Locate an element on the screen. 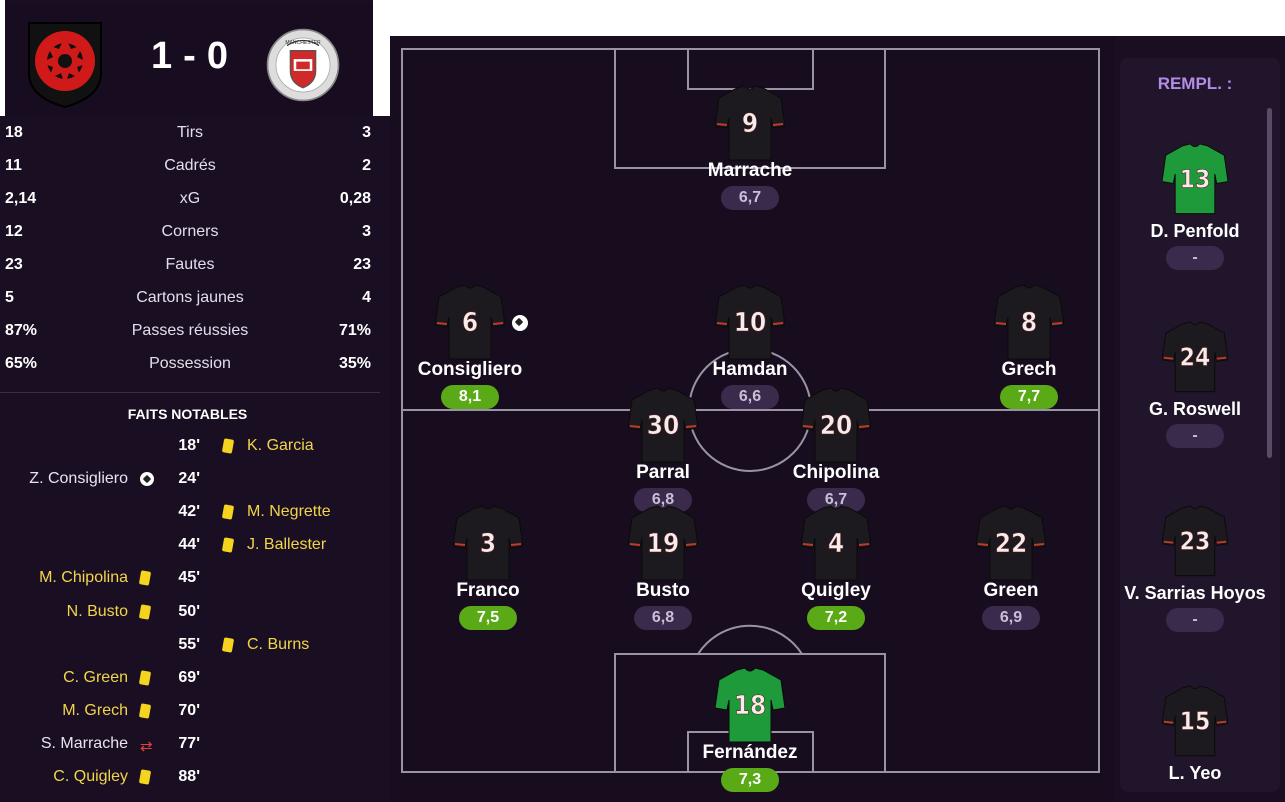 The width and height of the screenshot is (1285, 802). player-rating: 7,2 is located at coordinates (836, 618).